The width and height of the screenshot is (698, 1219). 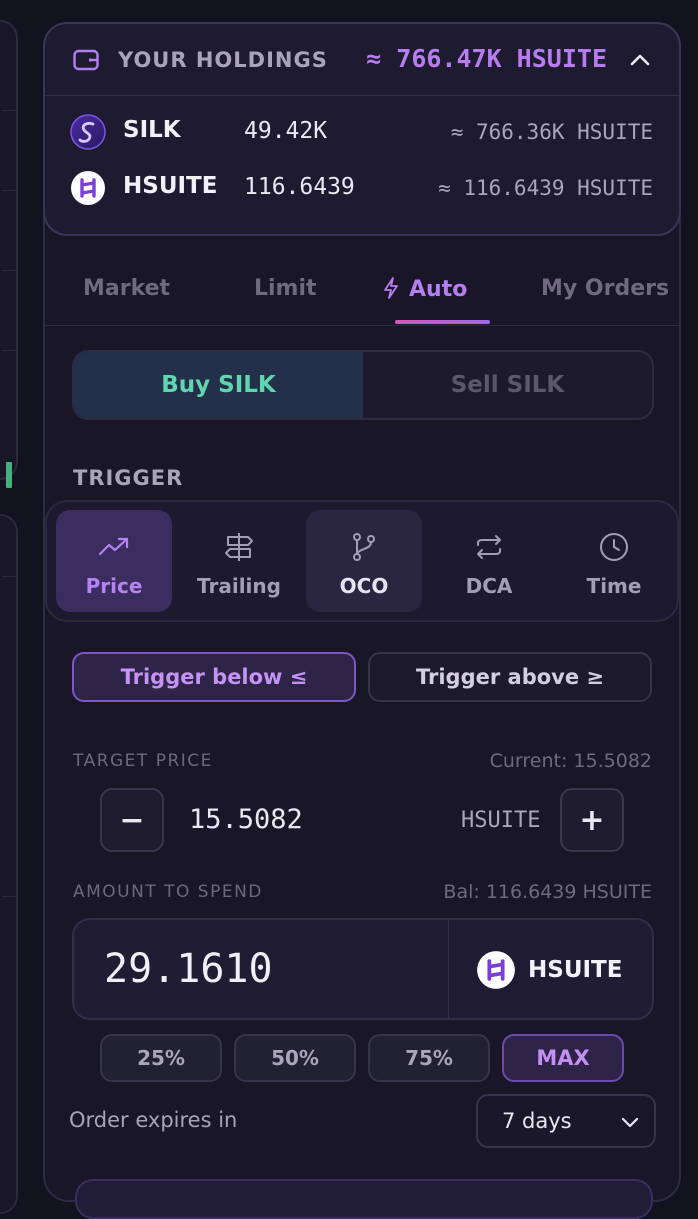 What do you see at coordinates (547, 892) in the screenshot?
I see `balance: Bal: 116.6439 HSUITE` at bounding box center [547, 892].